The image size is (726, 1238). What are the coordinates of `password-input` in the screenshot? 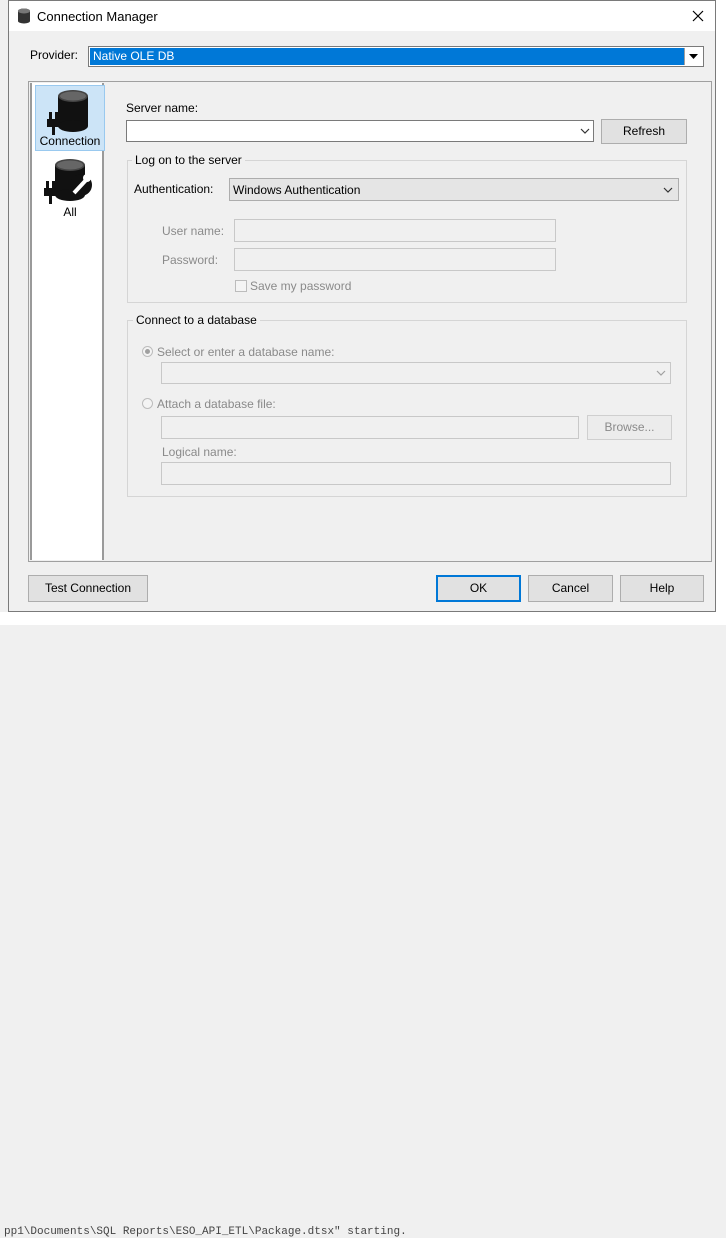 It's located at (395, 259).